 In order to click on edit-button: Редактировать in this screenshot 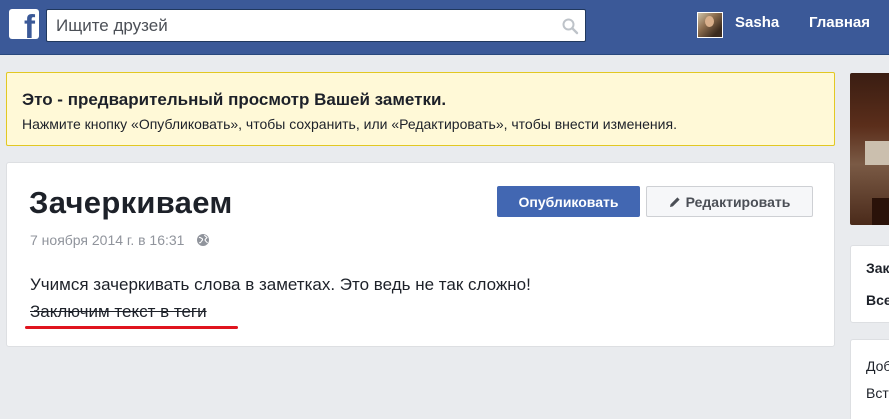, I will do `click(729, 201)`.